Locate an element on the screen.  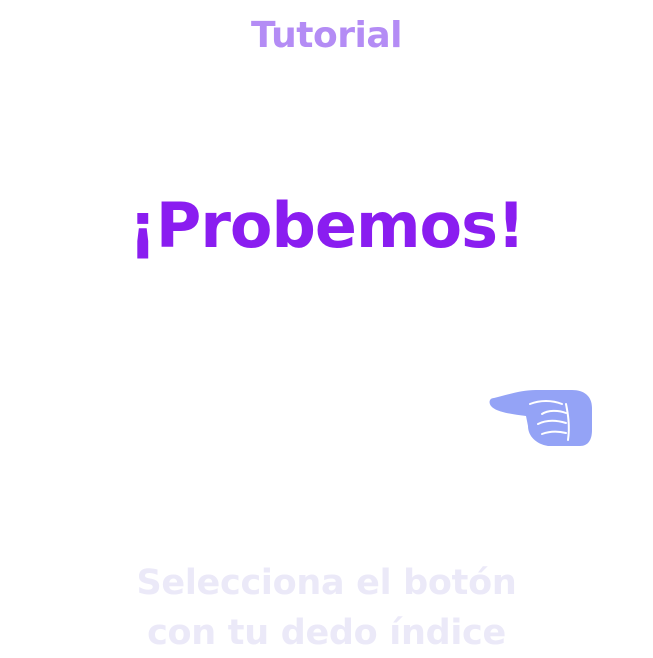
hero-heading: ¡Probemos! is located at coordinates (327, 225).